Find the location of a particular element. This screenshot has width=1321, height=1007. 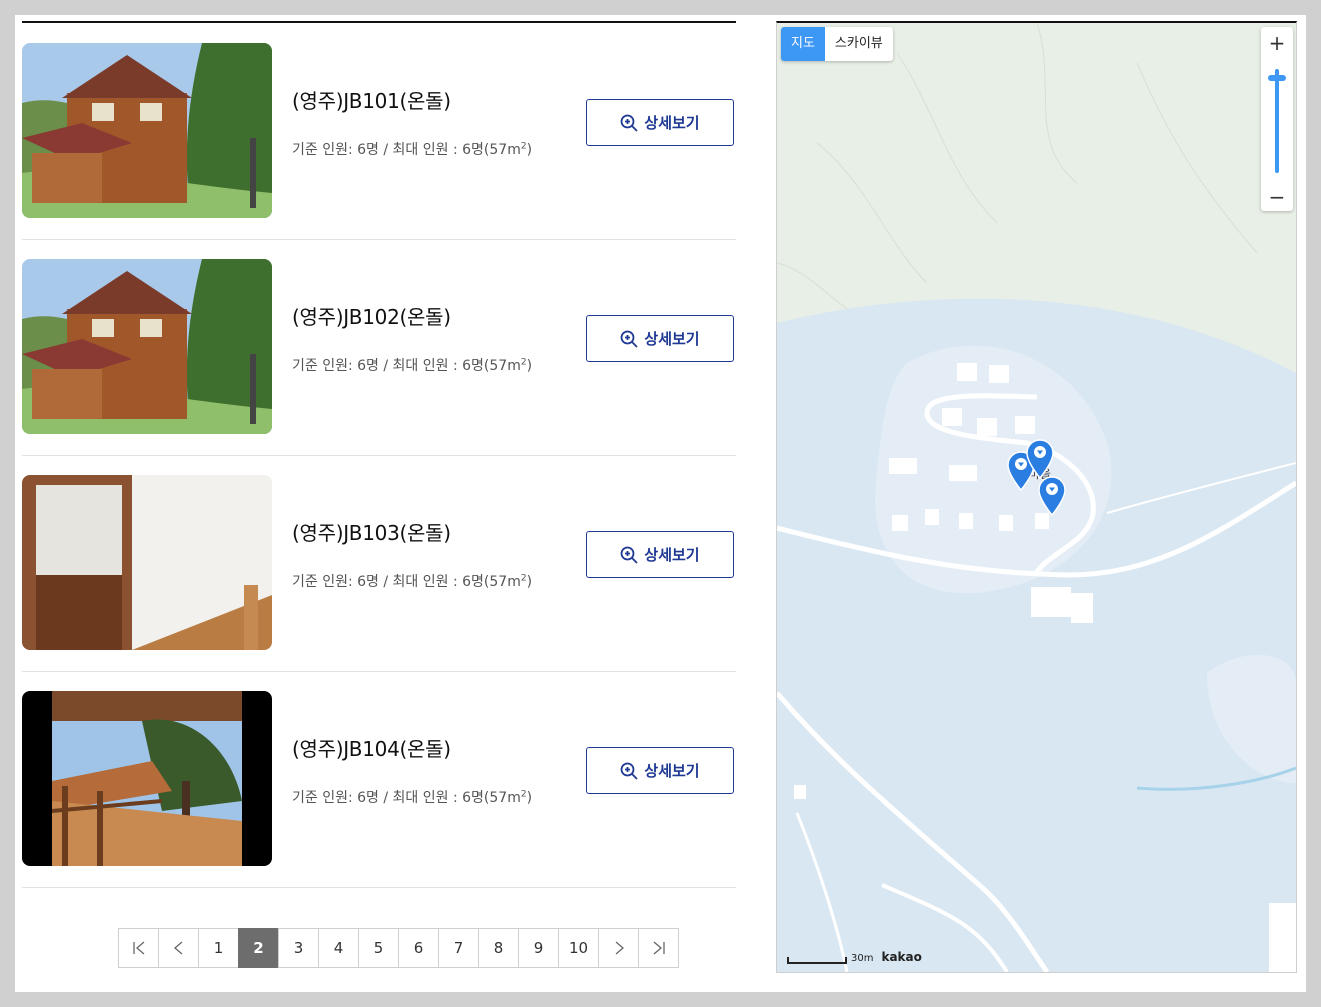

page-2-button: 2 is located at coordinates (258, 948).